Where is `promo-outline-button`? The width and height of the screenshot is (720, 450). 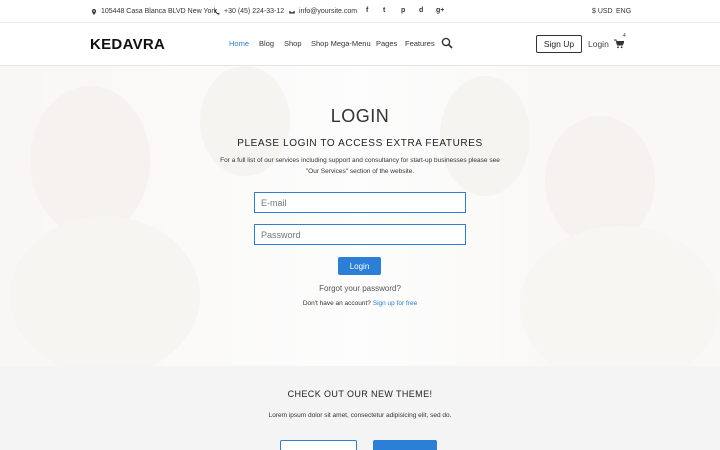 promo-outline-button is located at coordinates (318, 445).